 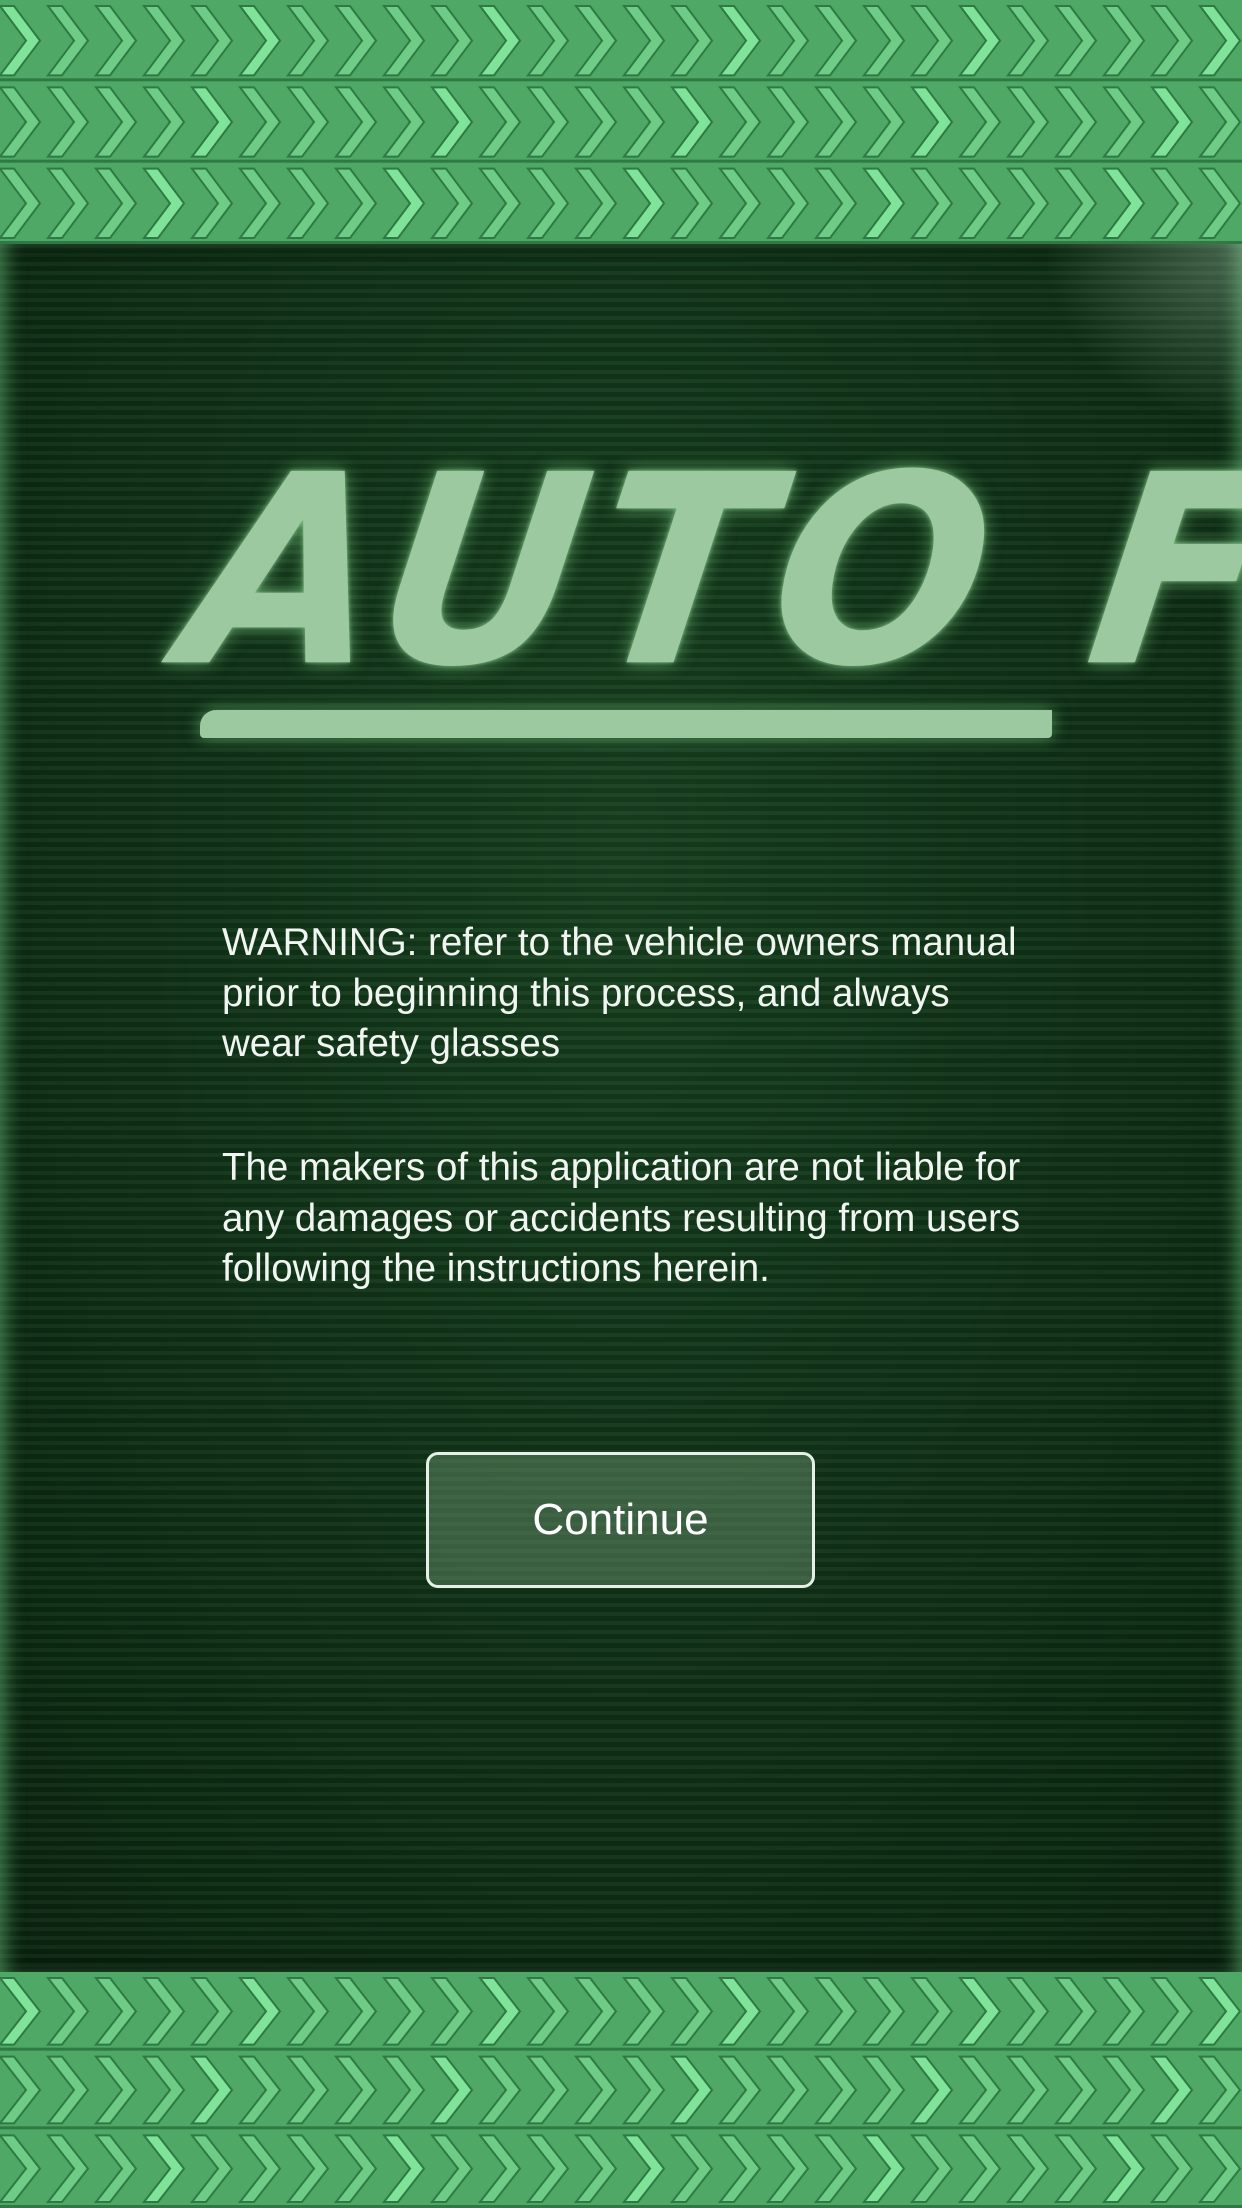 I want to click on tire-tread-top-banner, so click(x=621, y=122).